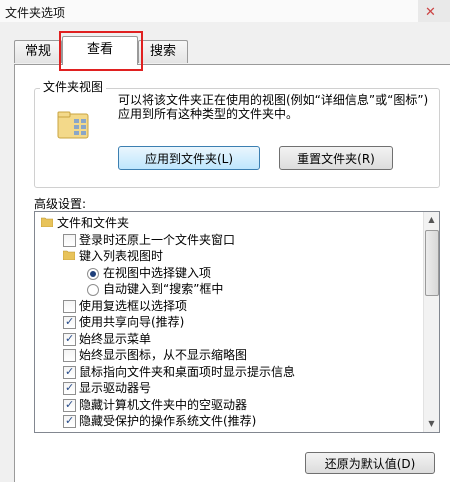 The height and width of the screenshot is (482, 450). I want to click on reset-folders-button: 重置文件夹(R), so click(336, 158).